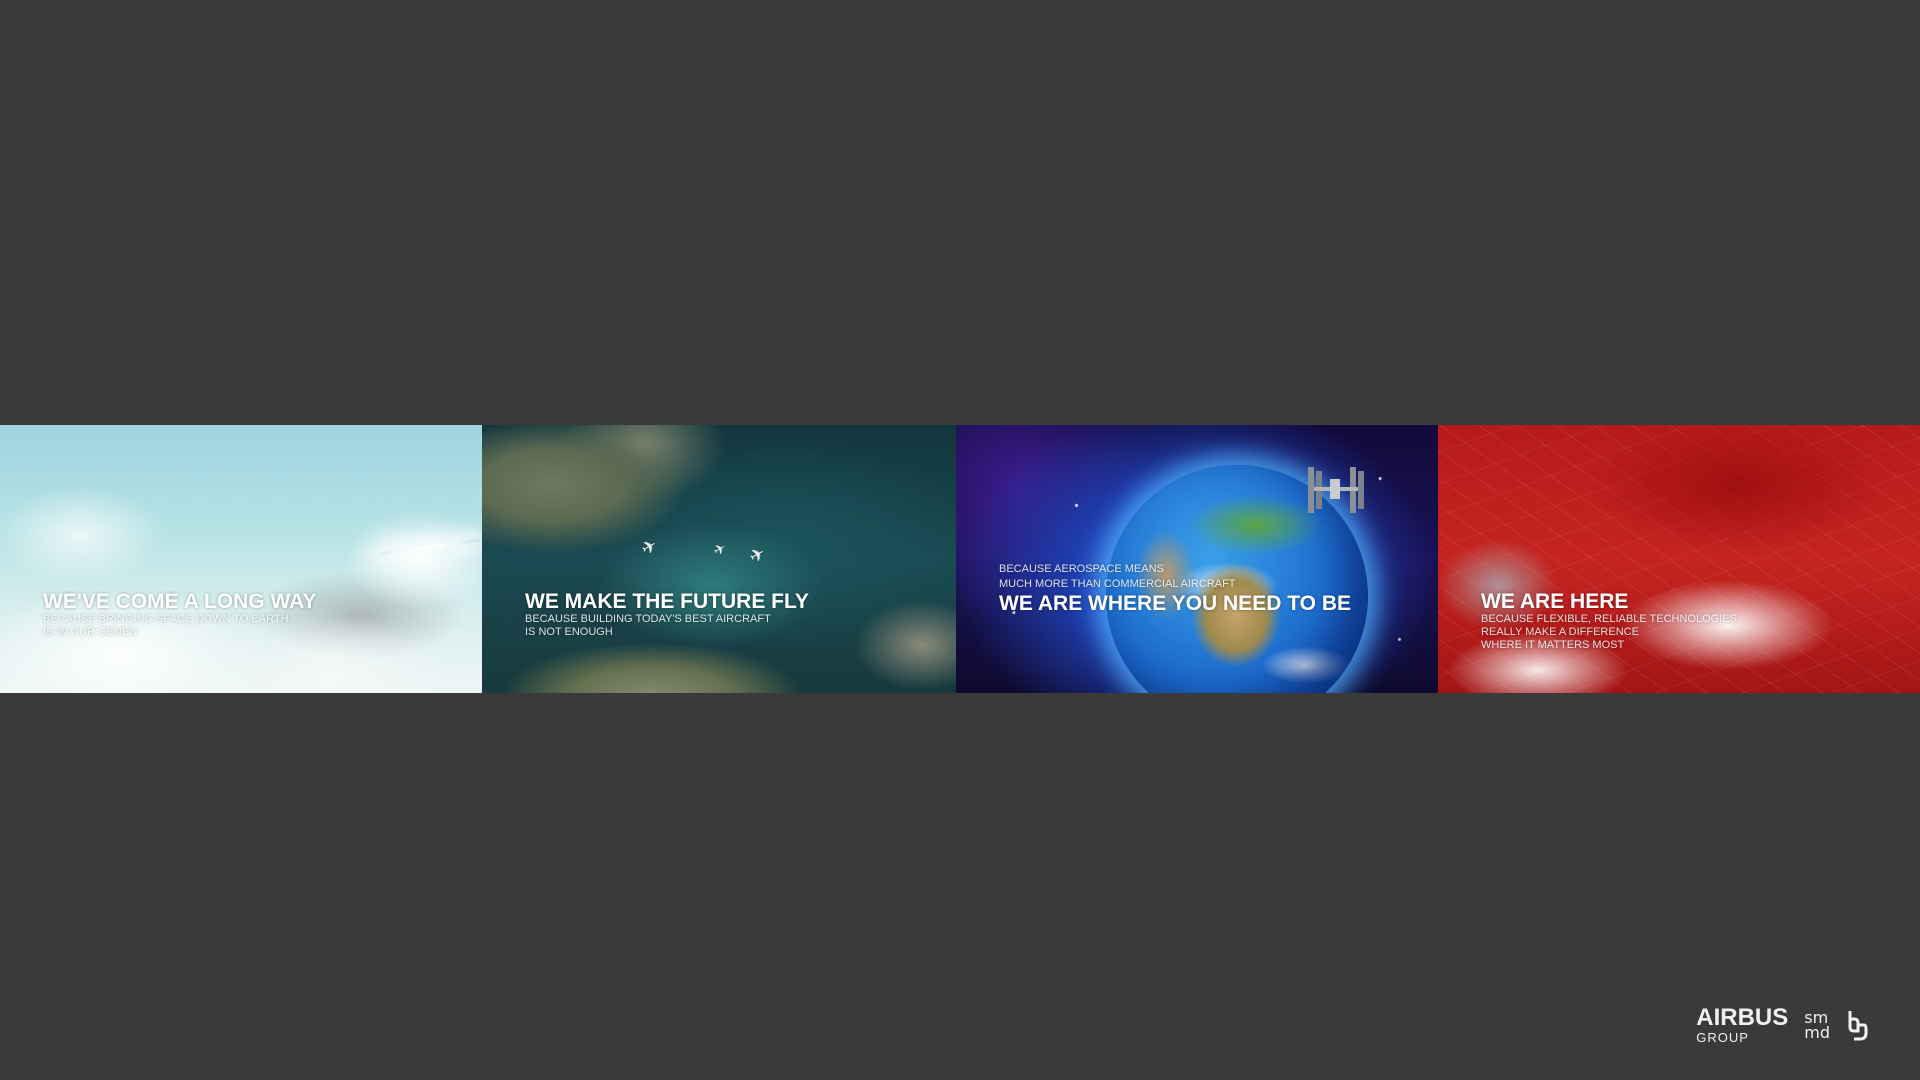 This screenshot has width=1920, height=1080. I want to click on airbus-group-logo: AIRBUS GROUP, so click(1742, 1024).